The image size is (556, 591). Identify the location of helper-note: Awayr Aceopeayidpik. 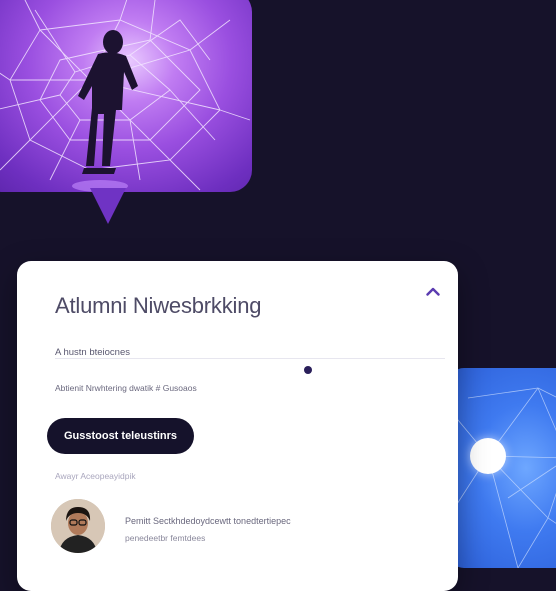
(95, 476).